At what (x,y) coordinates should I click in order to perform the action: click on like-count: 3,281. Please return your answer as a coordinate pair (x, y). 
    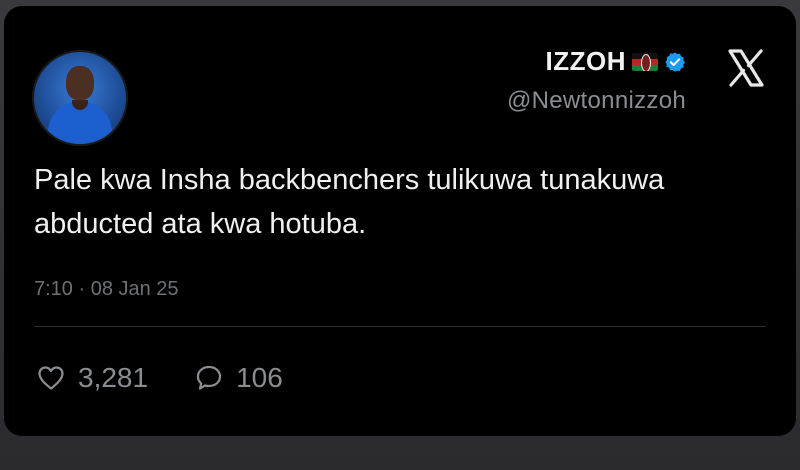
    Looking at the image, I should click on (113, 377).